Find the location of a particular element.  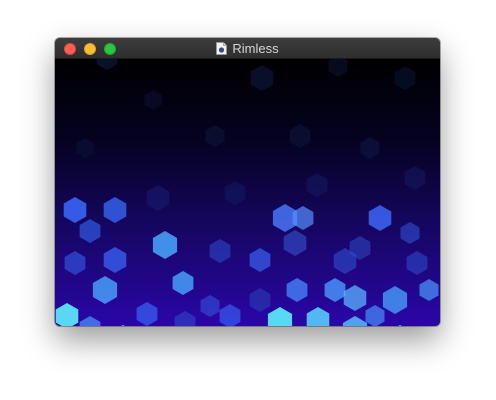

title-bar: Rimless is located at coordinates (247, 48).